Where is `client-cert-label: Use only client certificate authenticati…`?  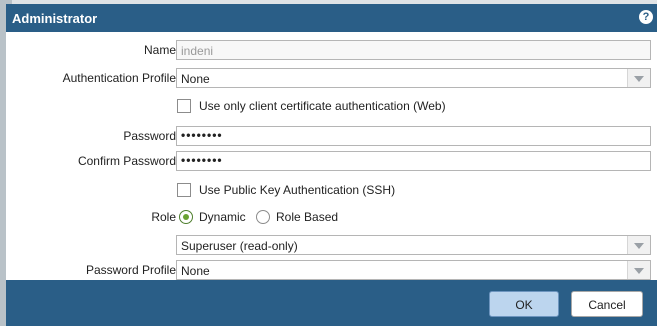
client-cert-label: Use only client certificate authenticati… is located at coordinates (322, 106).